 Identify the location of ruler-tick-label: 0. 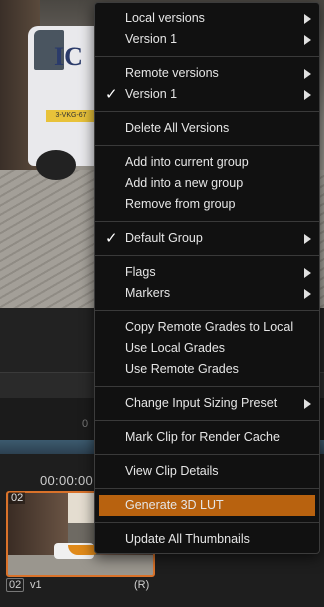
(85, 424).